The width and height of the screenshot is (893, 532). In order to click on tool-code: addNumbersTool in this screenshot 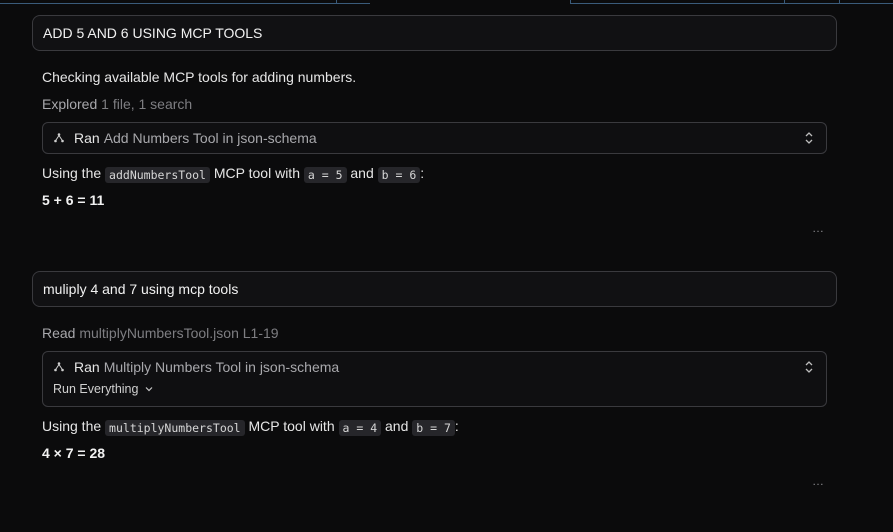, I will do `click(157, 175)`.